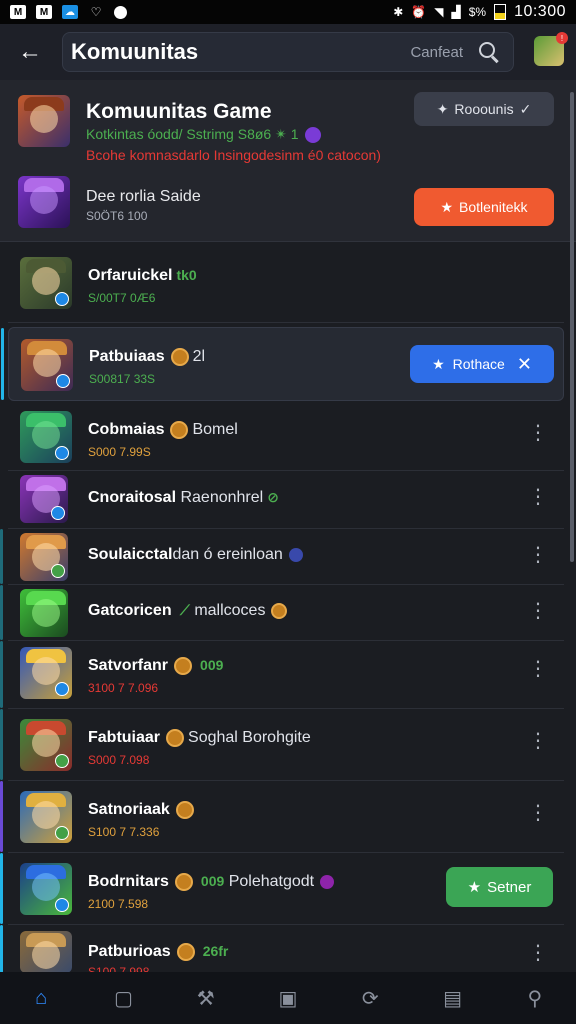 This screenshot has width=576, height=1024. What do you see at coordinates (206, 998) in the screenshot?
I see `wrench-icon: ⚒` at bounding box center [206, 998].